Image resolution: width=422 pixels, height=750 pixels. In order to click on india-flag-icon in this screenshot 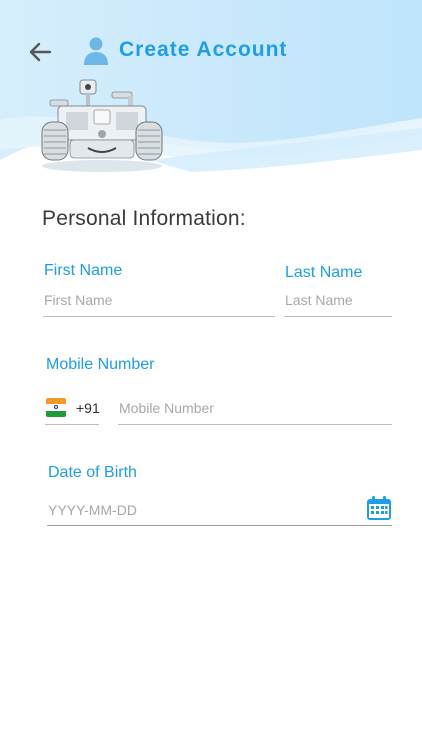, I will do `click(56, 407)`.